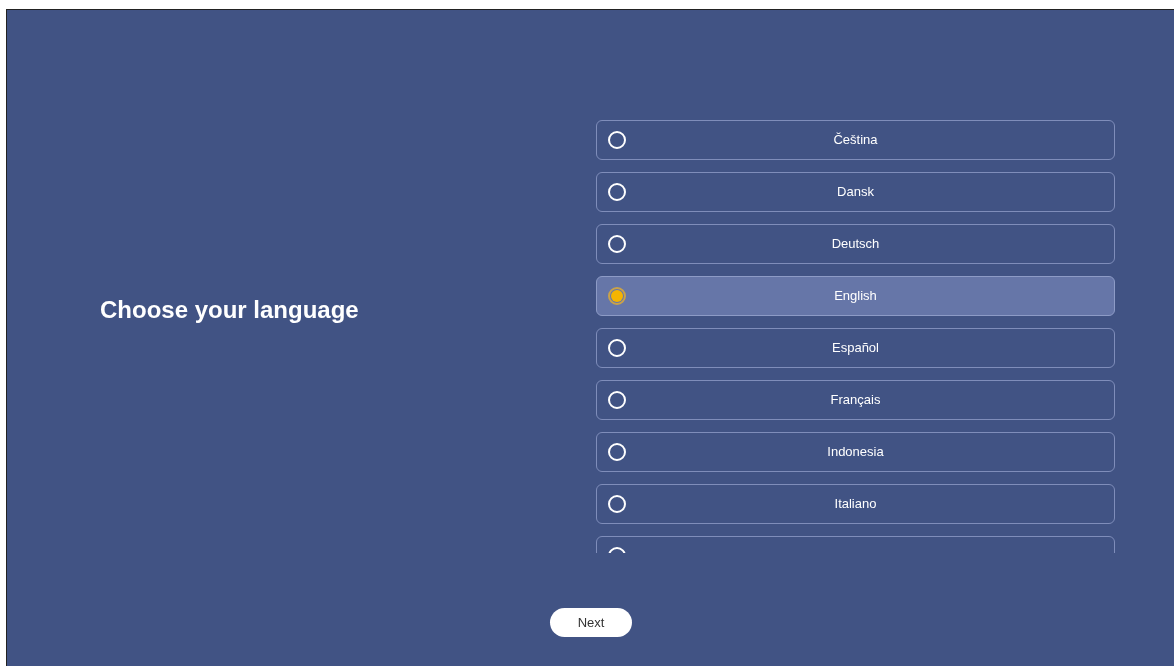  Describe the element at coordinates (229, 310) in the screenshot. I see `page-title: Choose your language` at that location.